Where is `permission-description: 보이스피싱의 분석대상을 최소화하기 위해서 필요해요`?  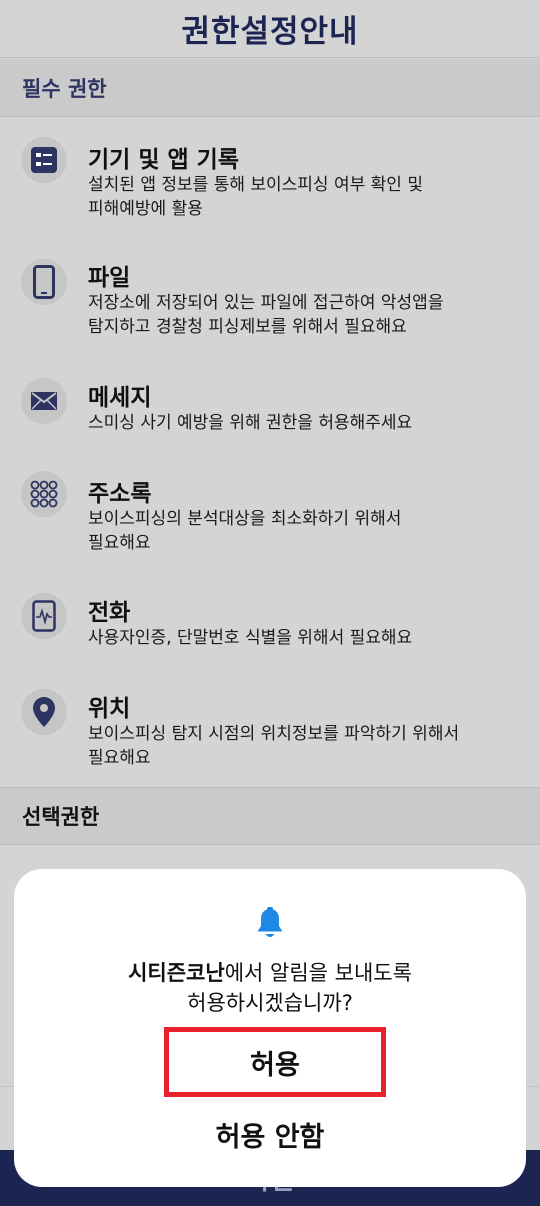
permission-description: 보이스피싱의 분석대상을 최소화하기 위해서 필요해요 is located at coordinates (304, 531).